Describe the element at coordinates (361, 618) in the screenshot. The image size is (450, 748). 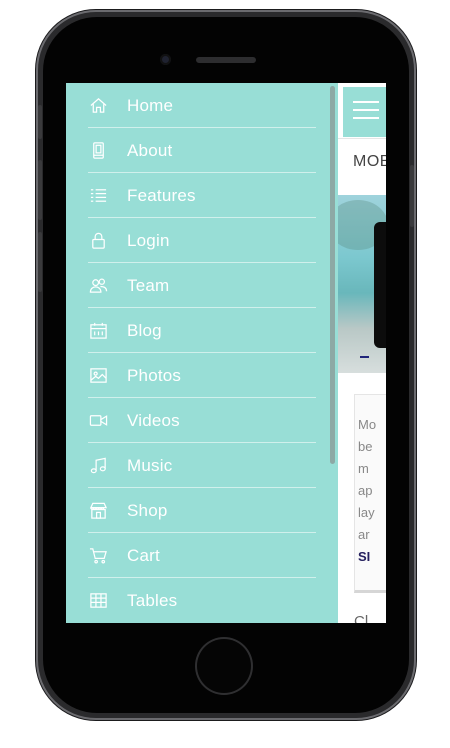
I see `section-heading: Cl` at that location.